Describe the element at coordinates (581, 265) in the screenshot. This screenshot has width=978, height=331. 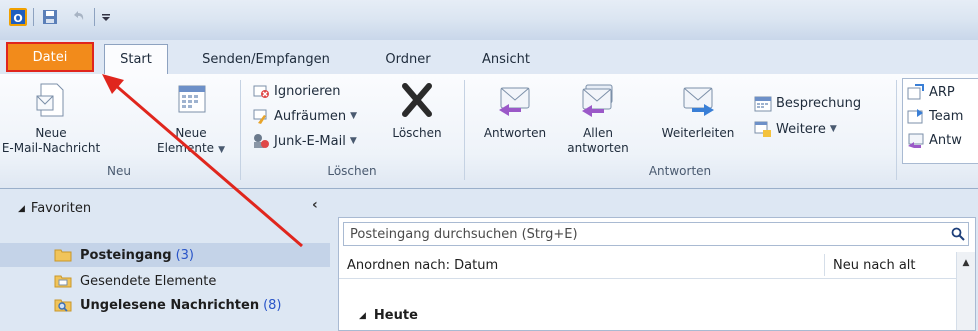
I see `sort-by-date: Anordnen nach: Datum` at that location.